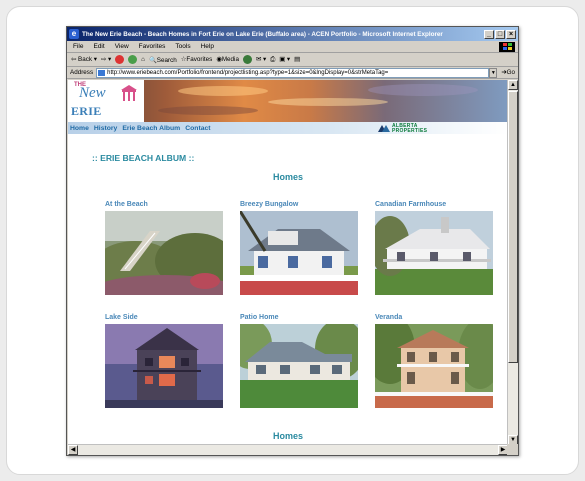 The height and width of the screenshot is (481, 585). I want to click on home-caption-at-the-beach: At the Beach, so click(126, 204).